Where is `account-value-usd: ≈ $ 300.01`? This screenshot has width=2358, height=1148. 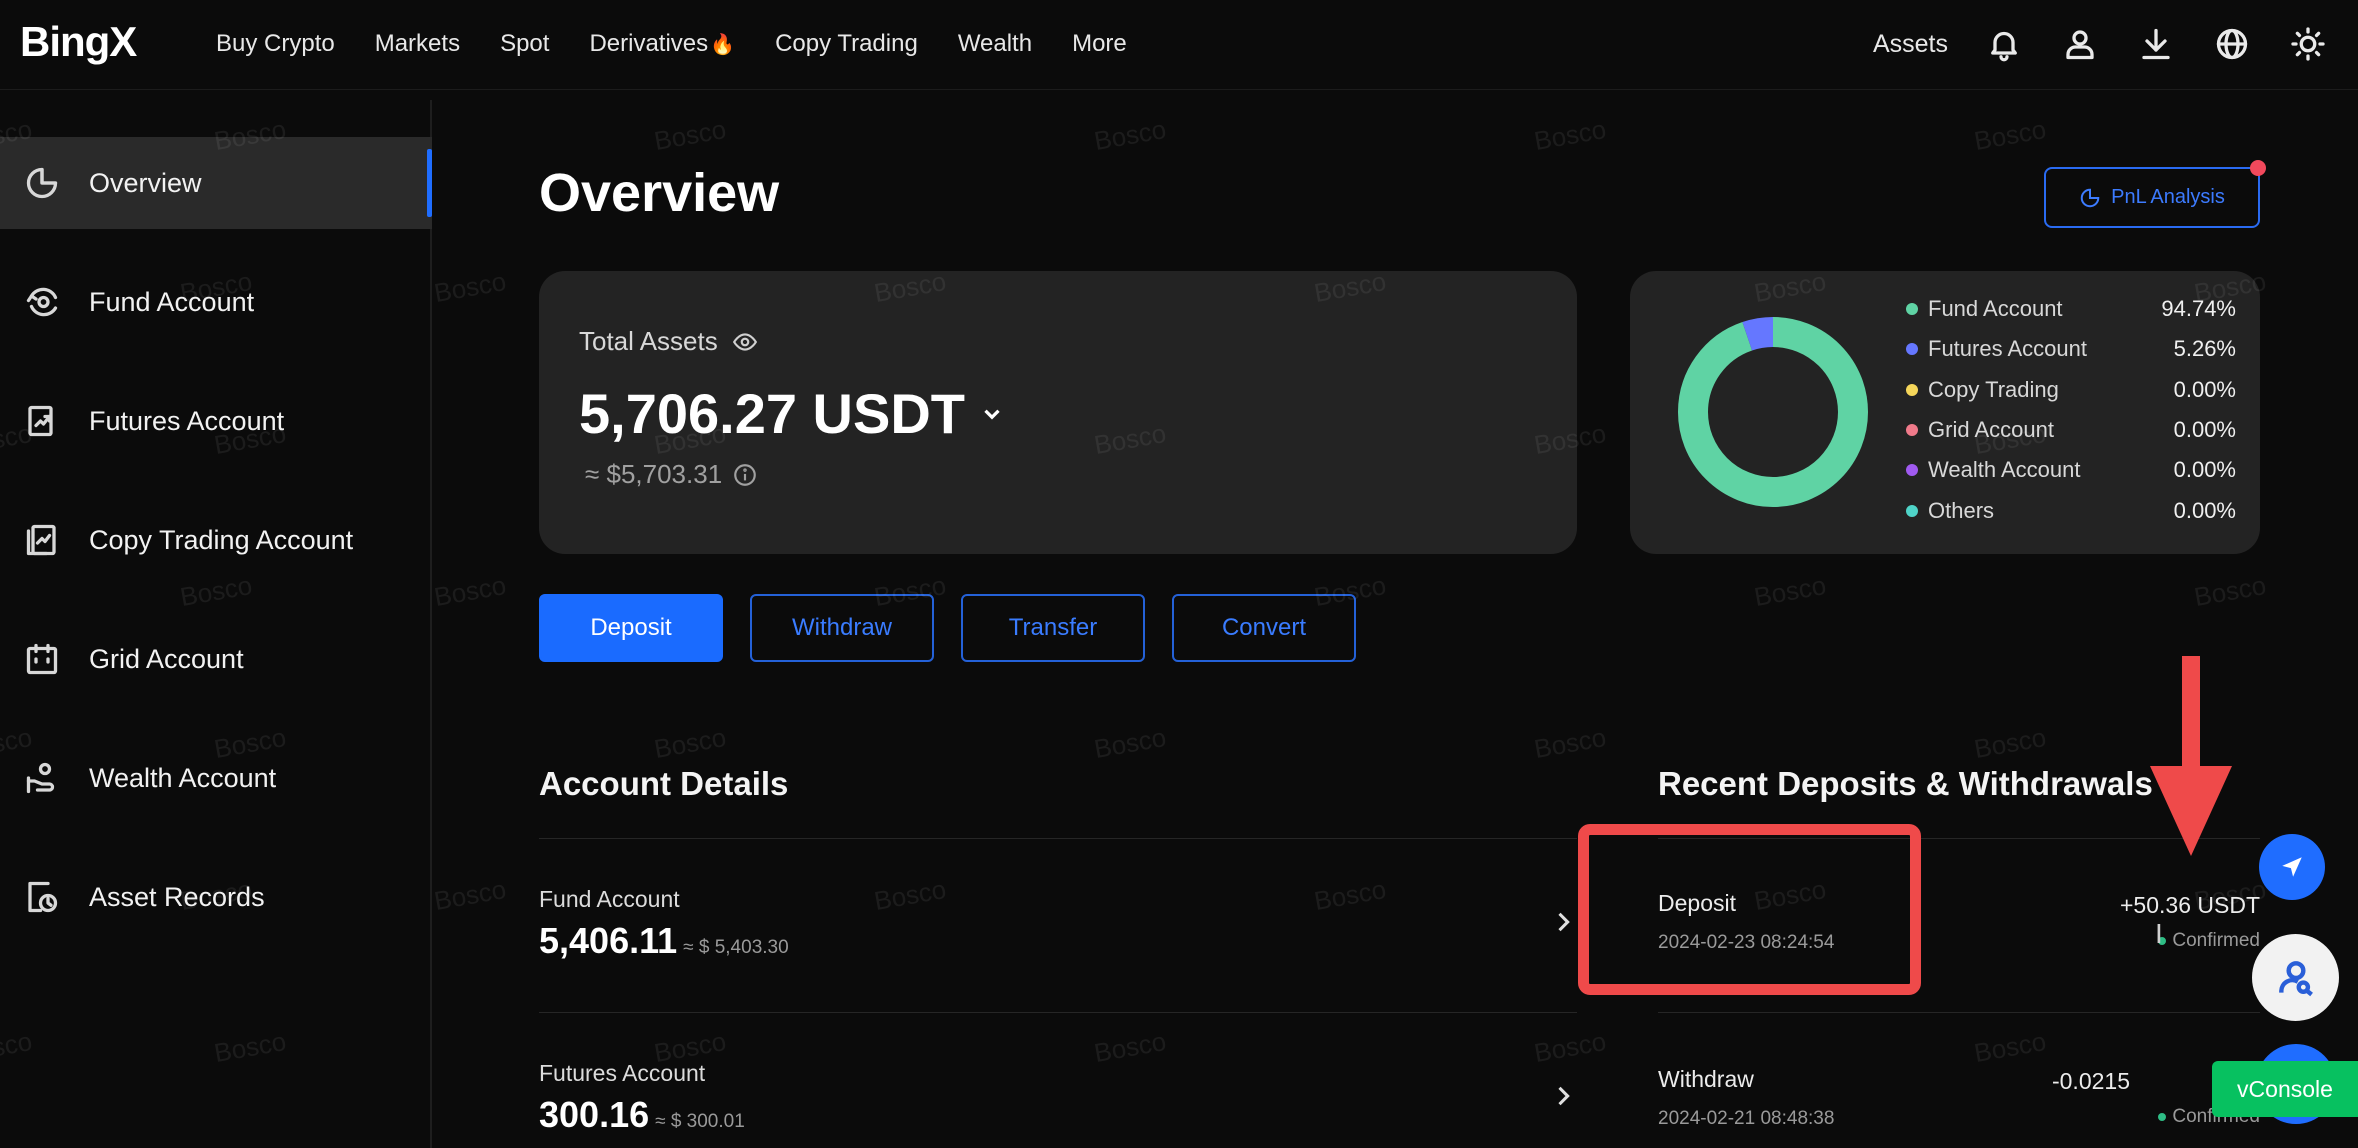 account-value-usd: ≈ $ 300.01 is located at coordinates (700, 1121).